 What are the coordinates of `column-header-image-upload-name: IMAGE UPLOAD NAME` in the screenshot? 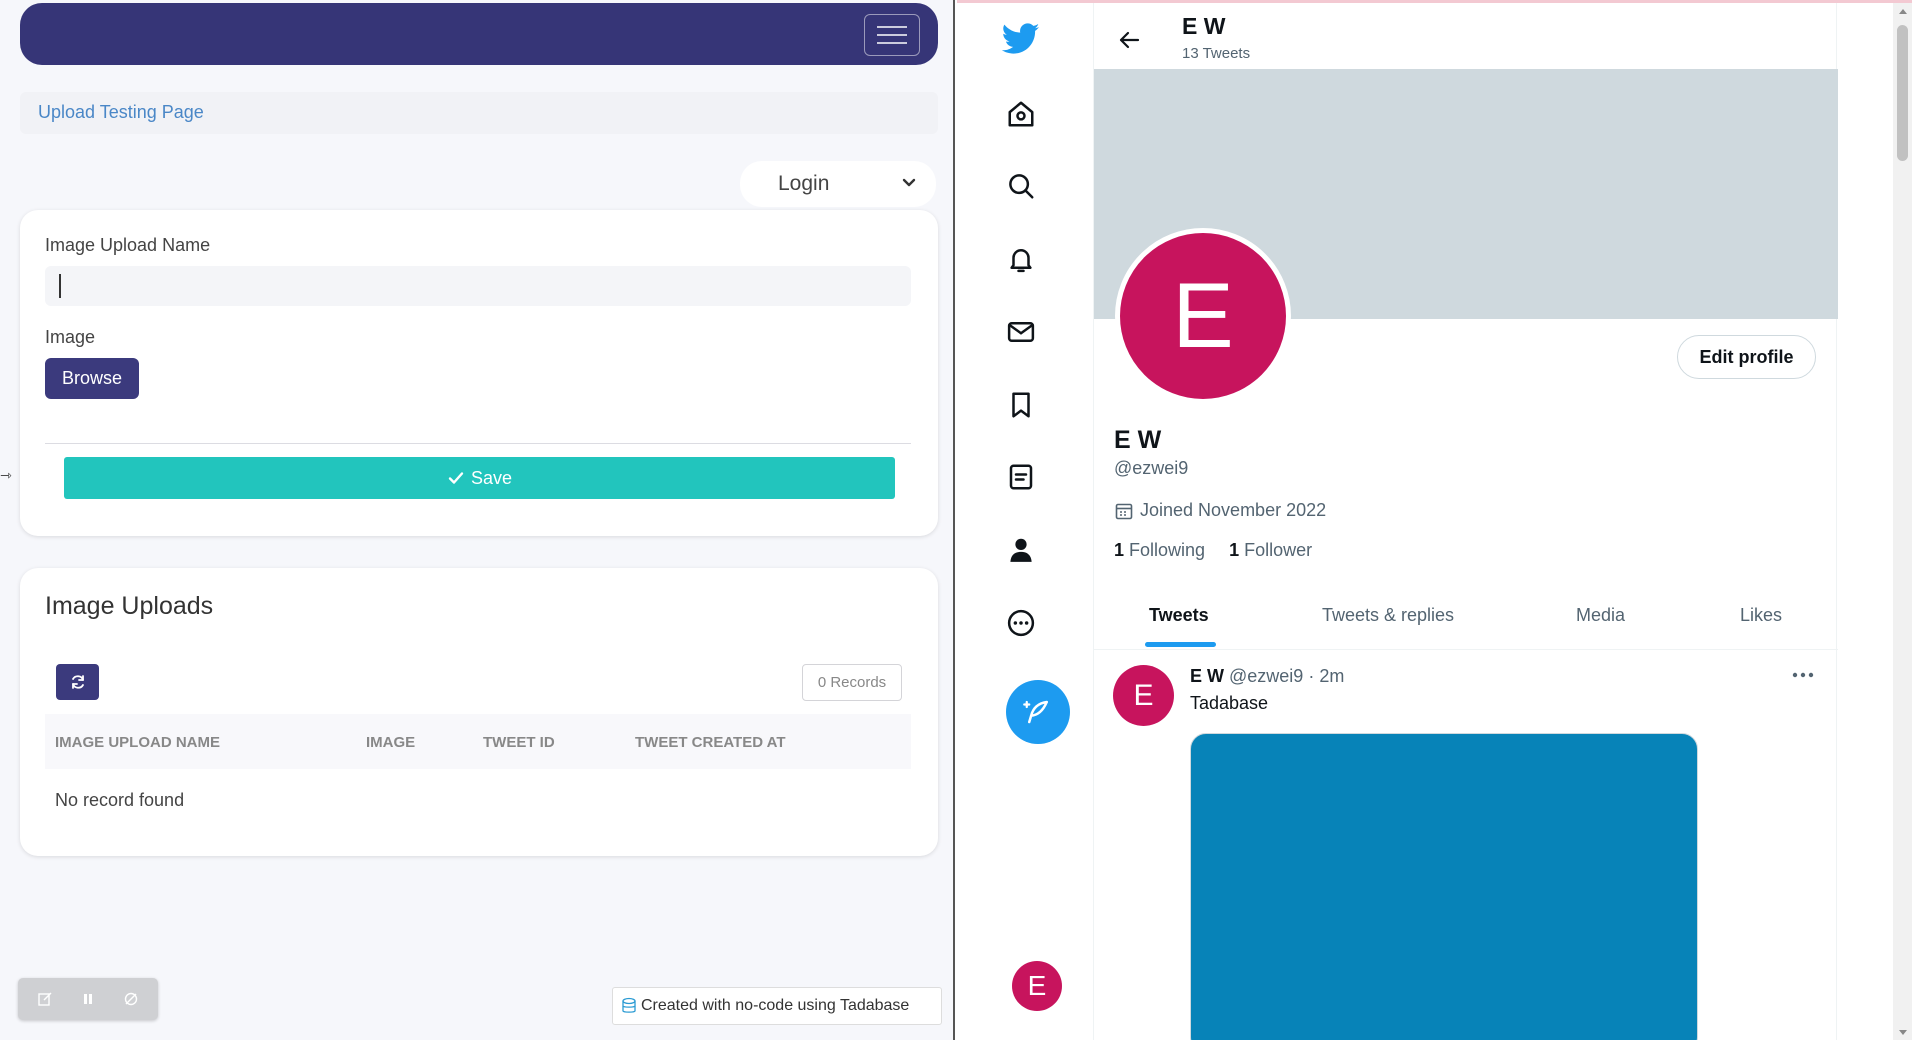 It's located at (137, 742).